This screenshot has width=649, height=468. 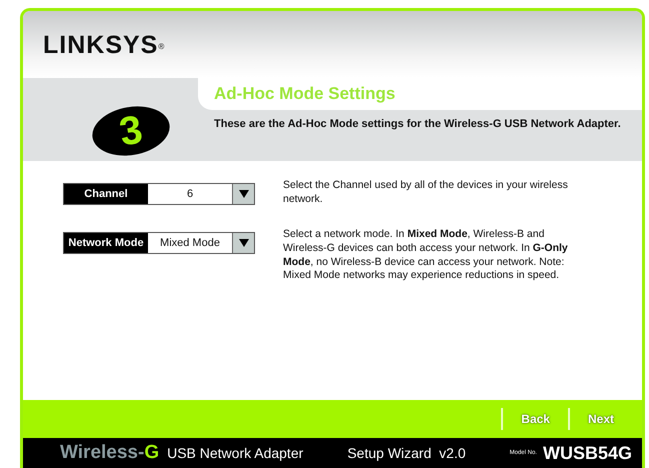 What do you see at coordinates (406, 453) in the screenshot?
I see `wizard-version: Setup Wizard v2.0` at bounding box center [406, 453].